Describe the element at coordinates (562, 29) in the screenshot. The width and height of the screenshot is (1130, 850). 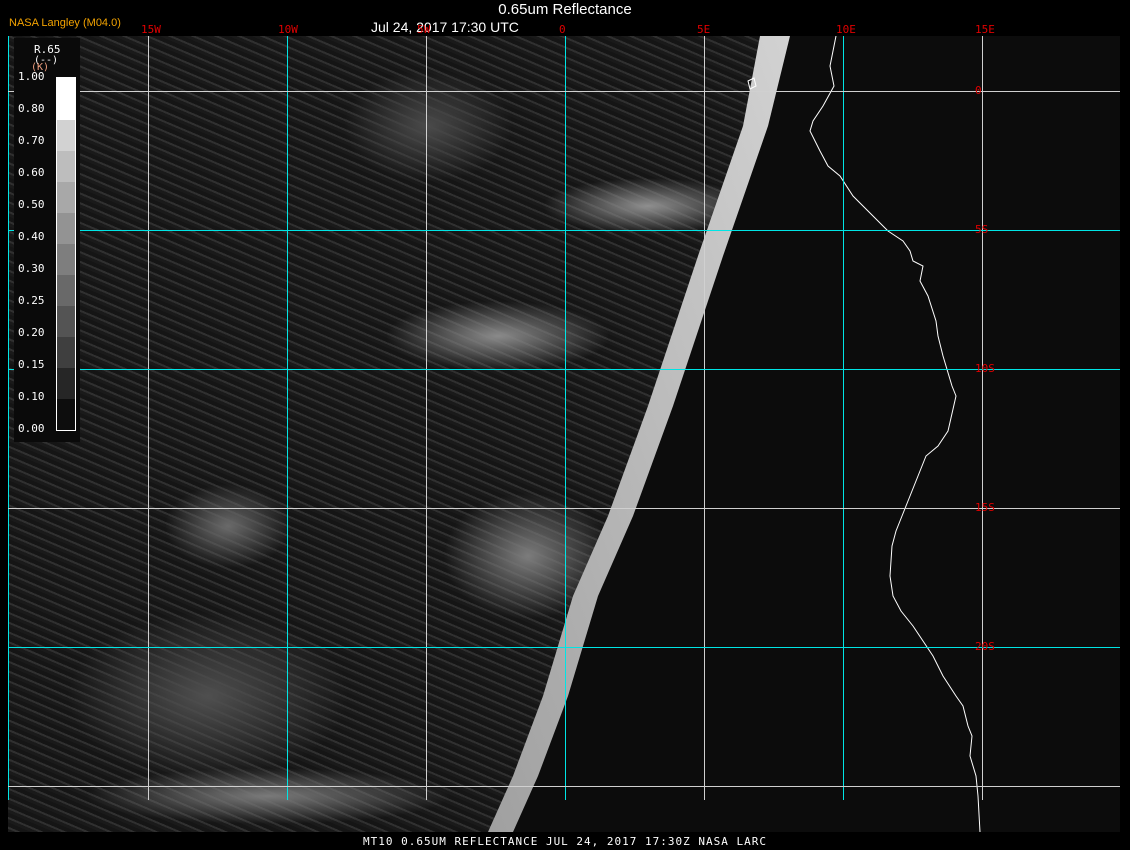
I see `longitude-label: 0` at that location.